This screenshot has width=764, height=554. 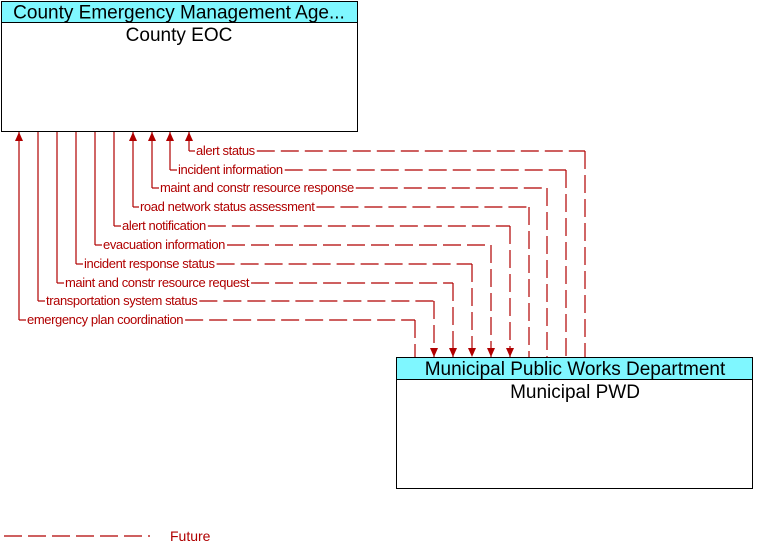 What do you see at coordinates (230, 169) in the screenshot?
I see `flow-label: incident information` at bounding box center [230, 169].